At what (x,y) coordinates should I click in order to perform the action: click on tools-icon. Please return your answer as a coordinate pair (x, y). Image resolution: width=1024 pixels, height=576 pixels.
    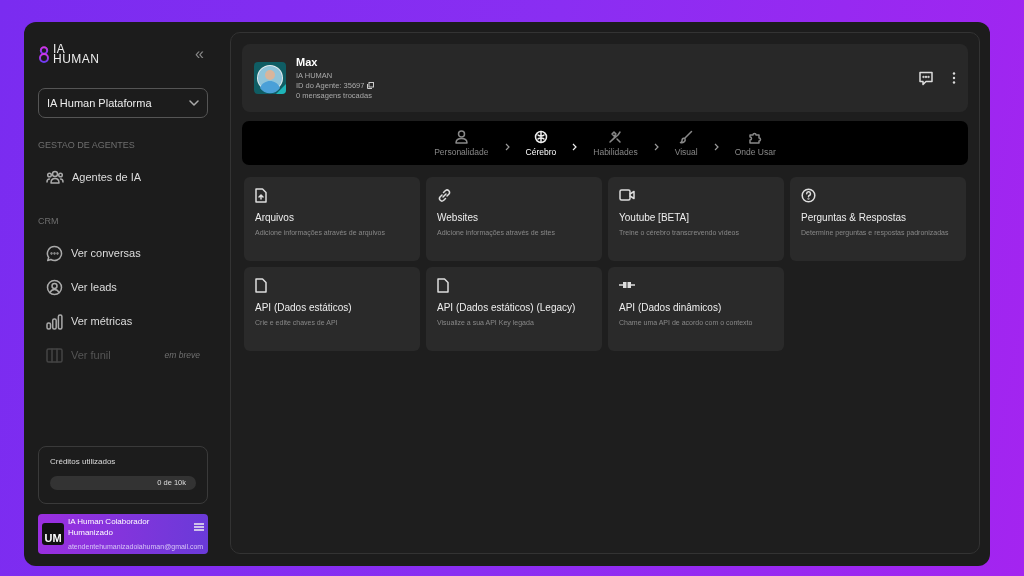
    Looking at the image, I should click on (615, 136).